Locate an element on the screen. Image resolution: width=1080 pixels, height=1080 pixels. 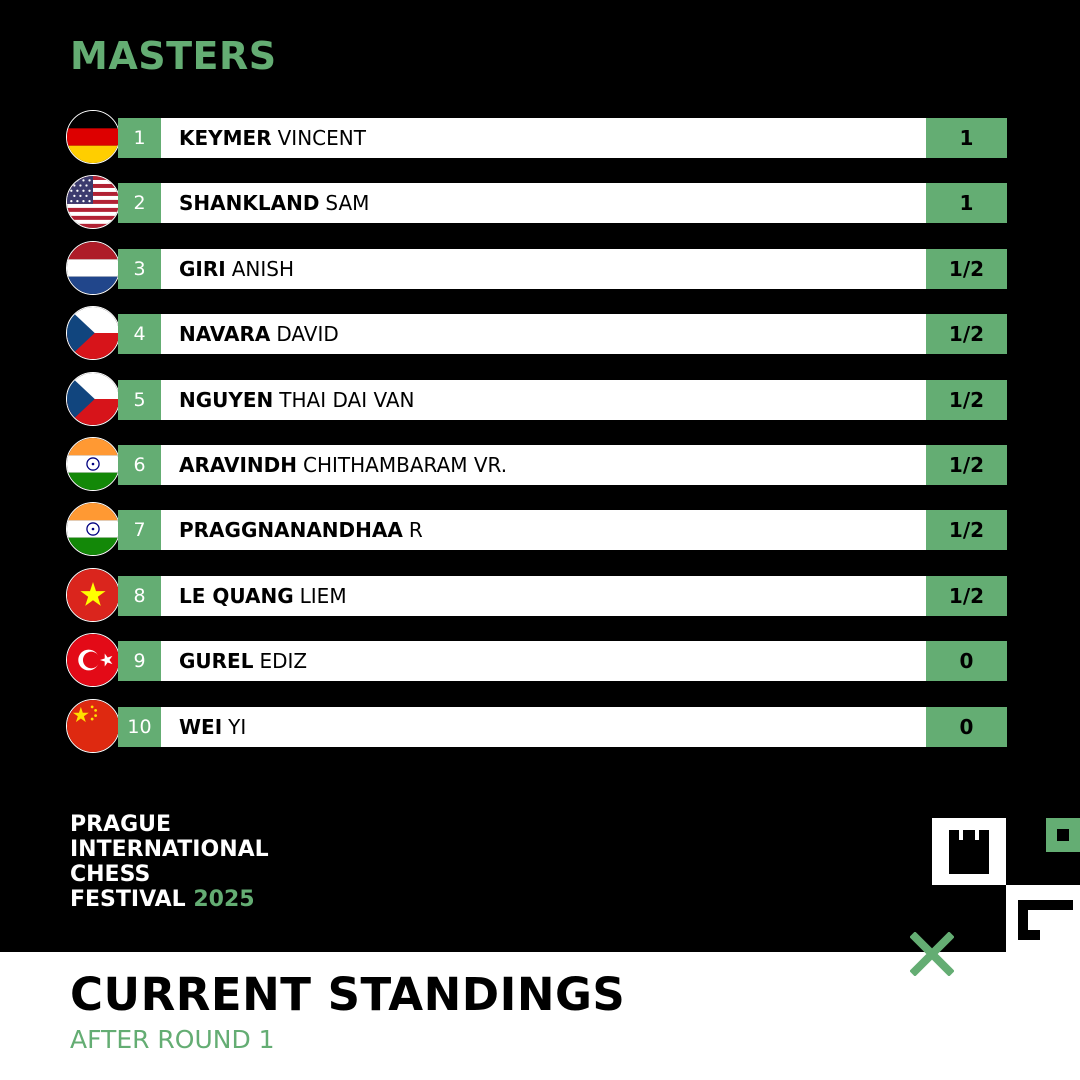
player-last-name: NGUYEN is located at coordinates (226, 399).